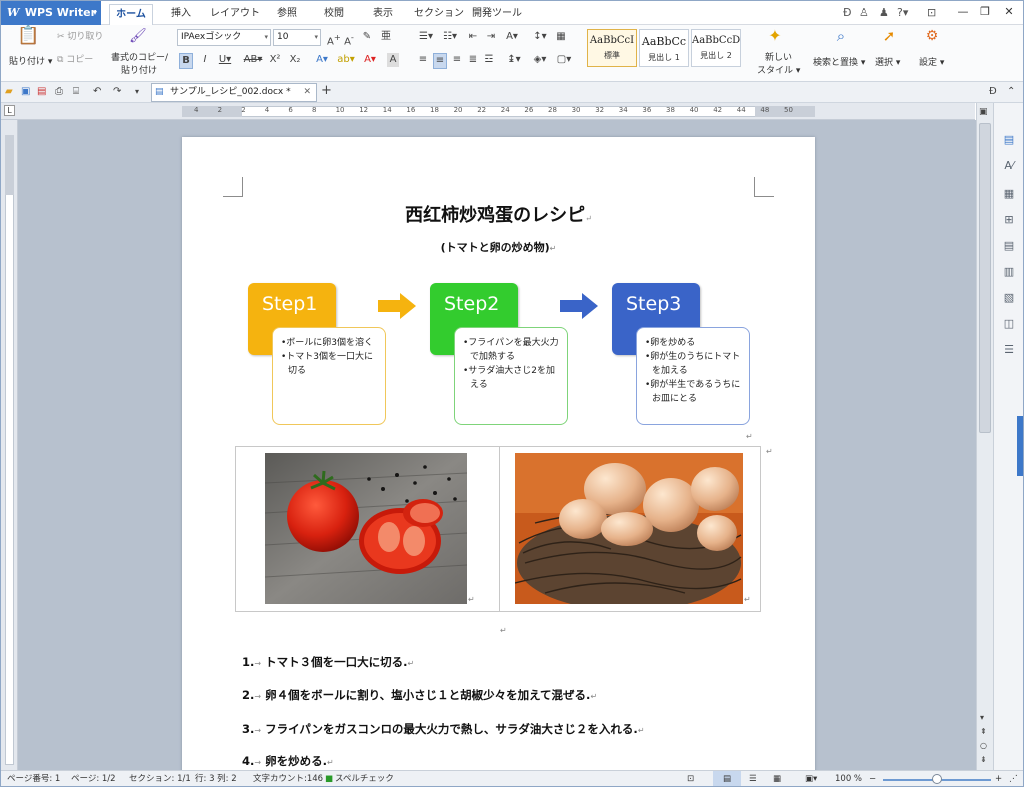 This screenshot has width=1024, height=787. Describe the element at coordinates (1020, 446) in the screenshot. I see `pane-toggle` at that location.